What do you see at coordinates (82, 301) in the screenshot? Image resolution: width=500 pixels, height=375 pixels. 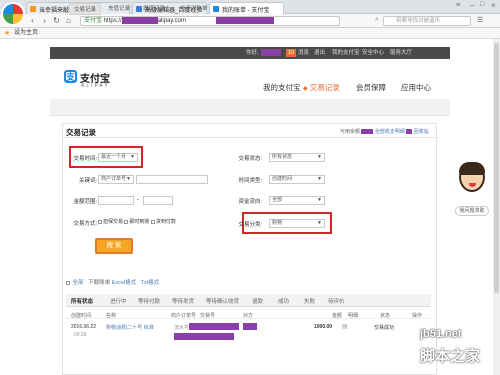 I see `tab-all-status: 所有状态` at bounding box center [82, 301].